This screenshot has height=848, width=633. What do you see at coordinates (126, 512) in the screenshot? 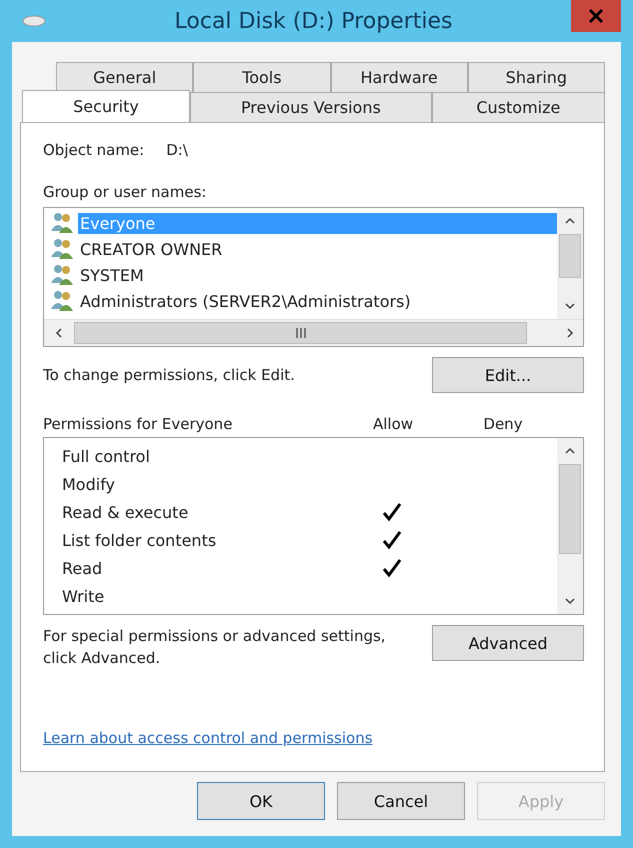
I see `permission-name: Read & execute` at bounding box center [126, 512].